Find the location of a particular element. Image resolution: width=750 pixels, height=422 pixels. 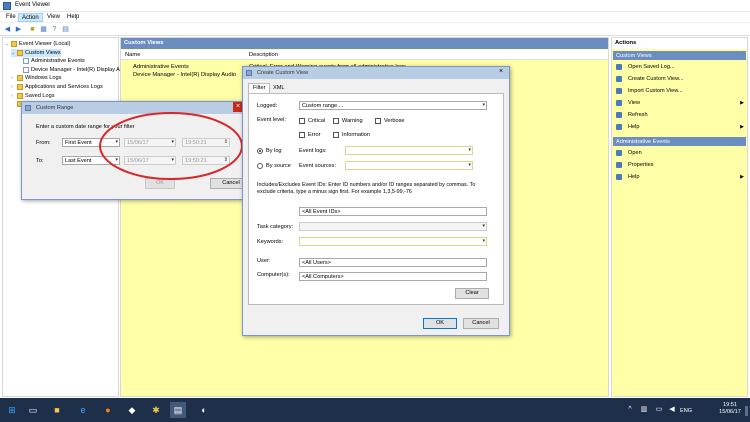

action-item: Properties is located at coordinates (680, 165).